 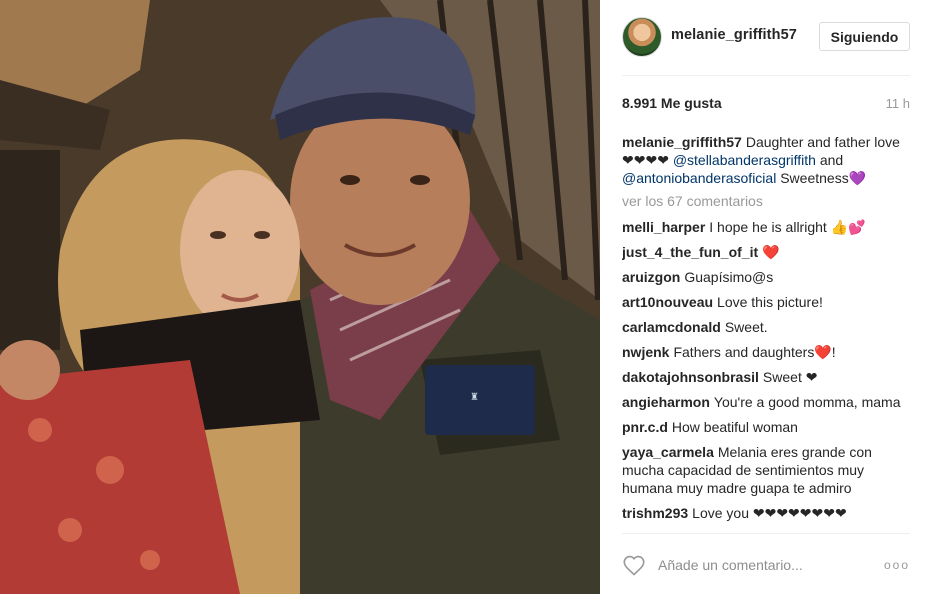 What do you see at coordinates (667, 302) in the screenshot?
I see `comment-username: art10nouveau` at bounding box center [667, 302].